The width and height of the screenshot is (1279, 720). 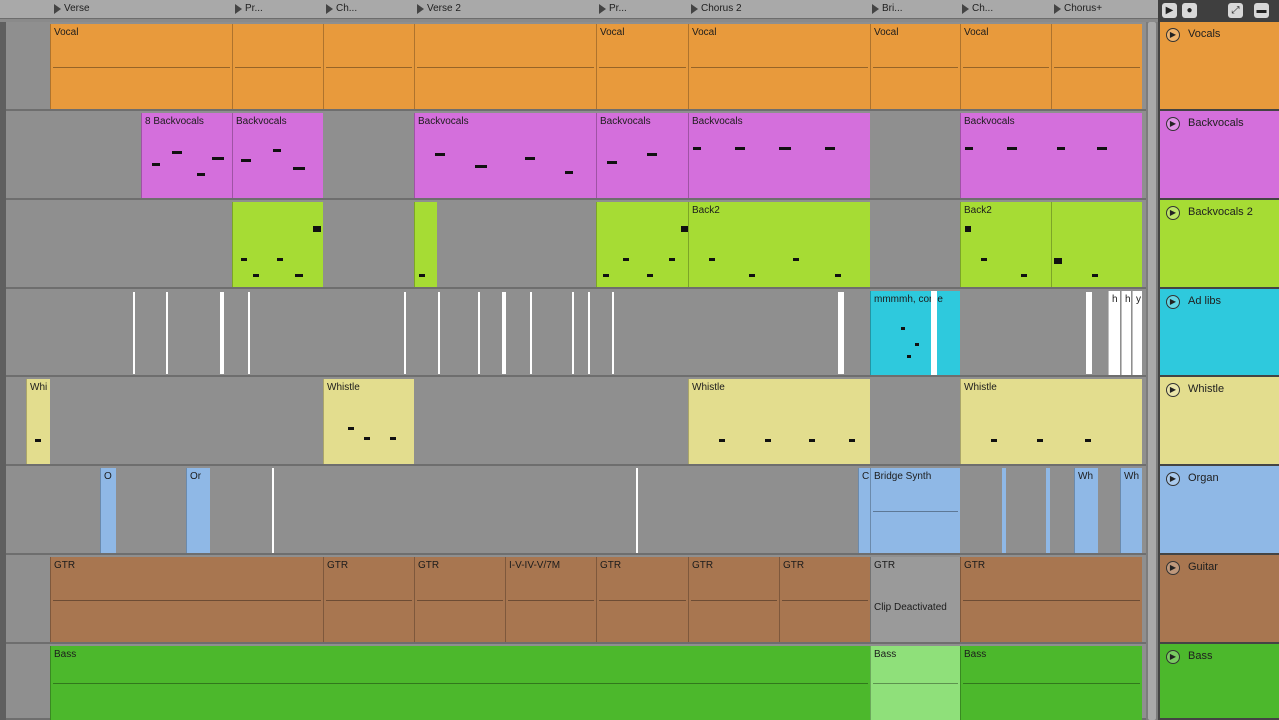 I want to click on collapse-icon: ▬, so click(x=1261, y=10).